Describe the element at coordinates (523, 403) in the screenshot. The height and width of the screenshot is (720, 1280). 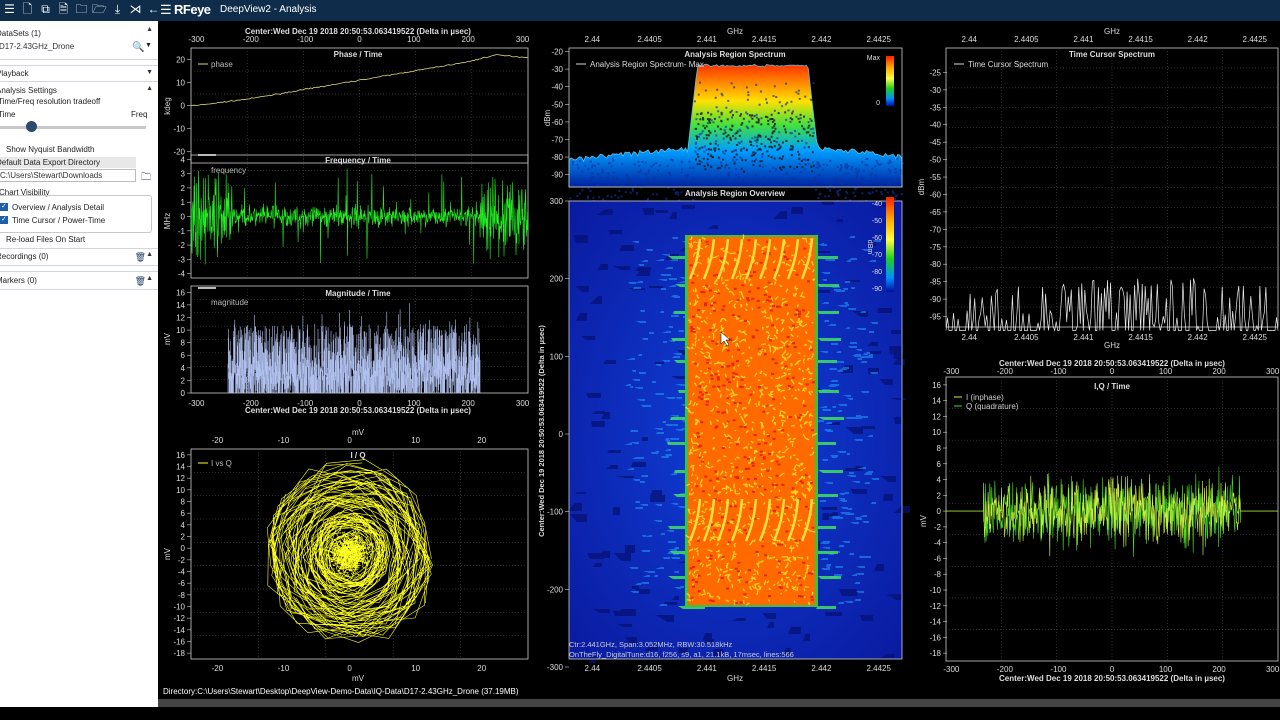
I see `mag-xtick: 300` at that location.